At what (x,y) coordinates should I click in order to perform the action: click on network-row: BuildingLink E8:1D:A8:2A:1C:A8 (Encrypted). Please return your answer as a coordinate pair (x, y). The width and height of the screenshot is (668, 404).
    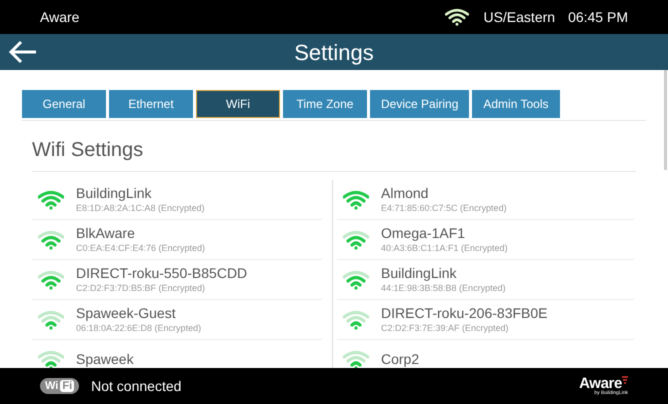
    Looking at the image, I should click on (177, 200).